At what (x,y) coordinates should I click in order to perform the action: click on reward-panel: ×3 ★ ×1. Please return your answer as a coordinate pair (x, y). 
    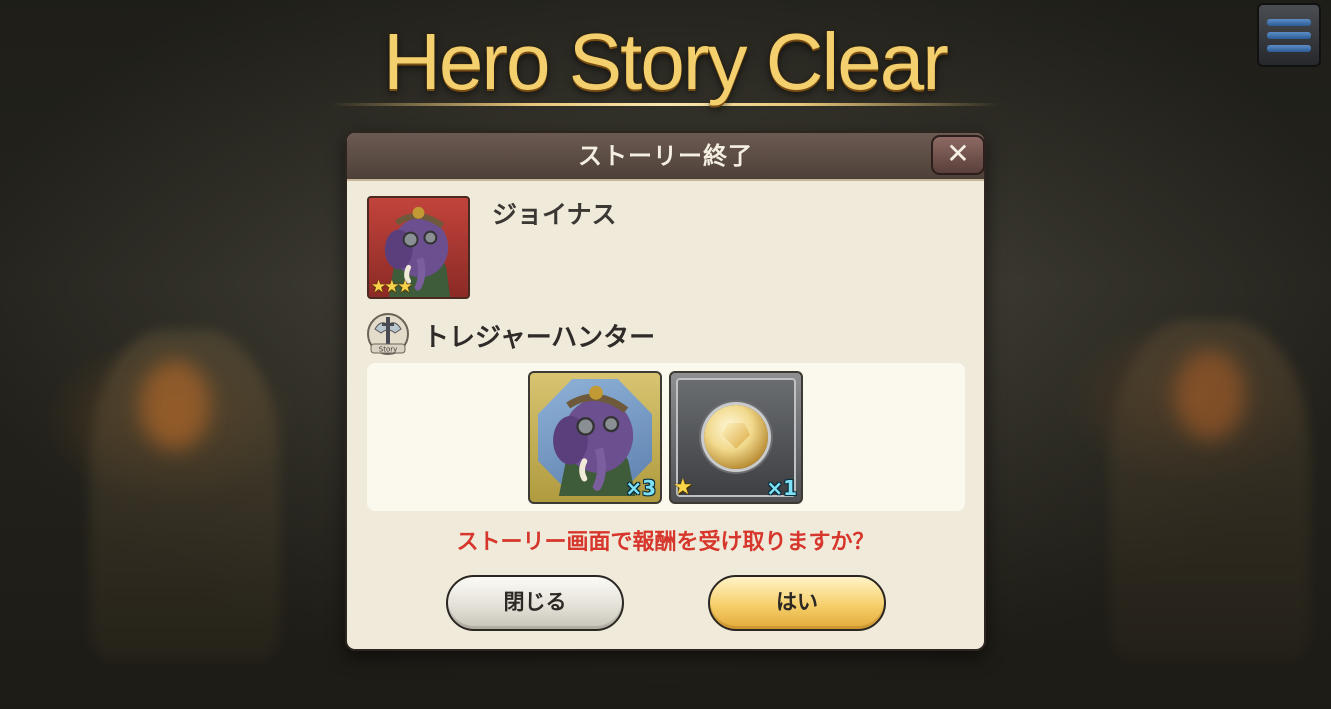
    Looking at the image, I should click on (666, 437).